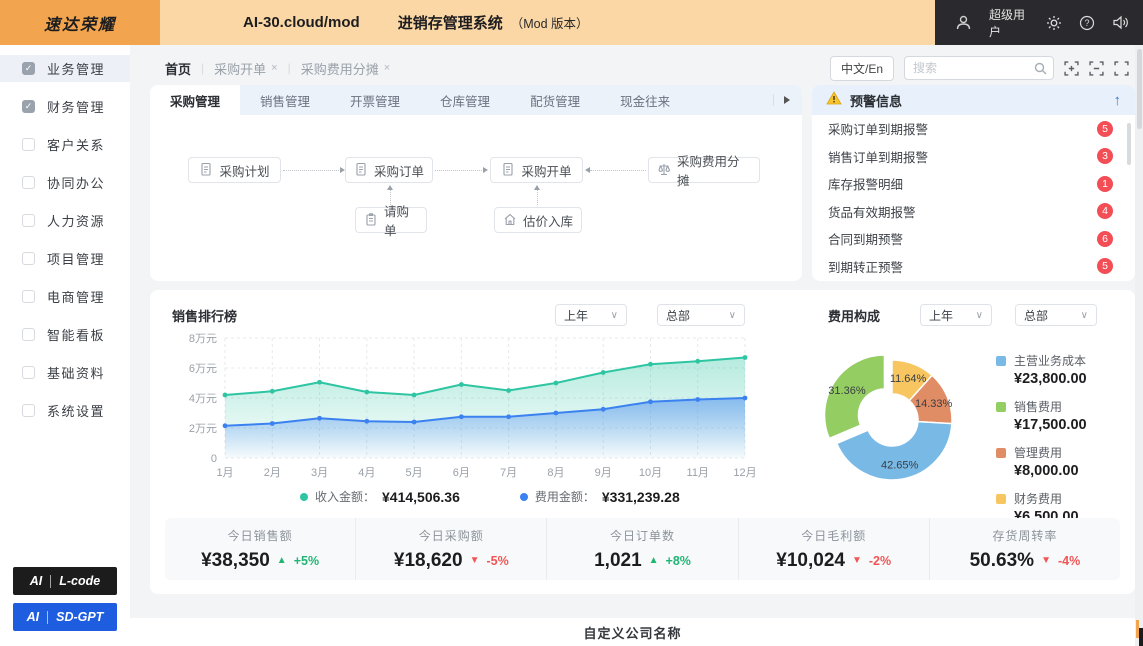 This screenshot has width=1143, height=646. I want to click on module-tab-3: 开票管理, so click(375, 100).